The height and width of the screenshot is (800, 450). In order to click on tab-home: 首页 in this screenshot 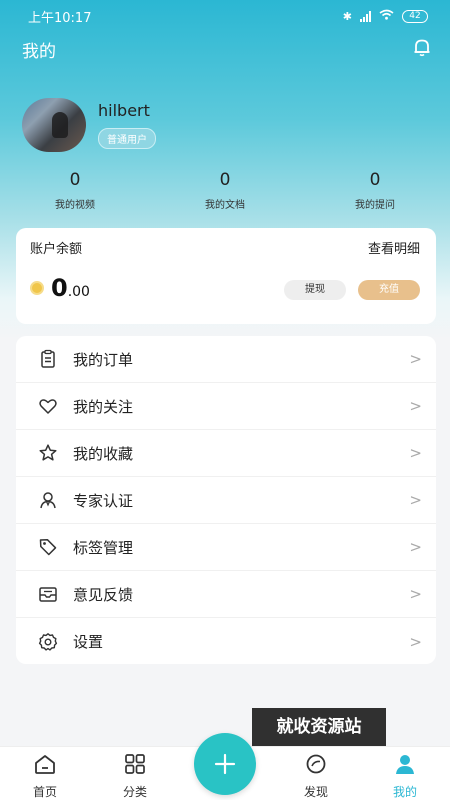, I will do `click(45, 776)`.